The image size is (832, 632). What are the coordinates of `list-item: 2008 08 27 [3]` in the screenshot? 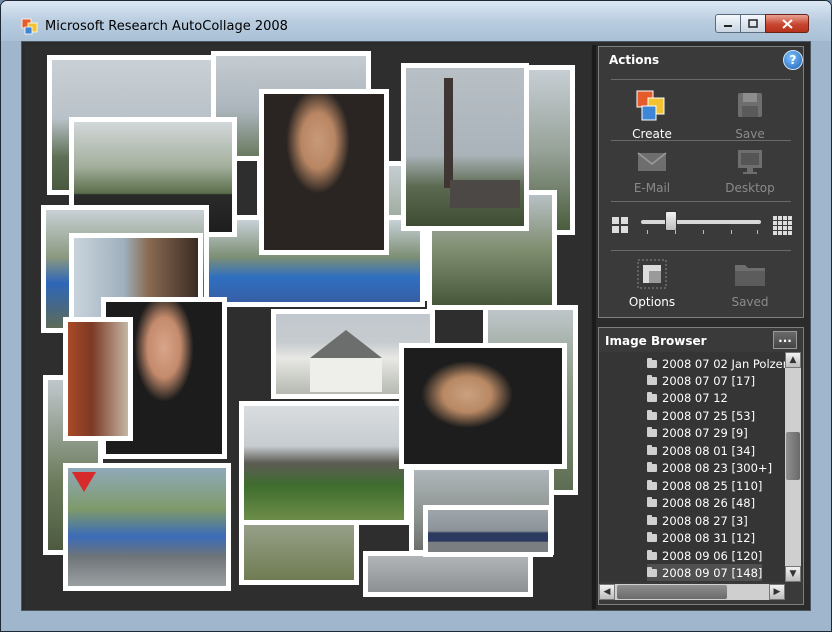 It's located at (697, 520).